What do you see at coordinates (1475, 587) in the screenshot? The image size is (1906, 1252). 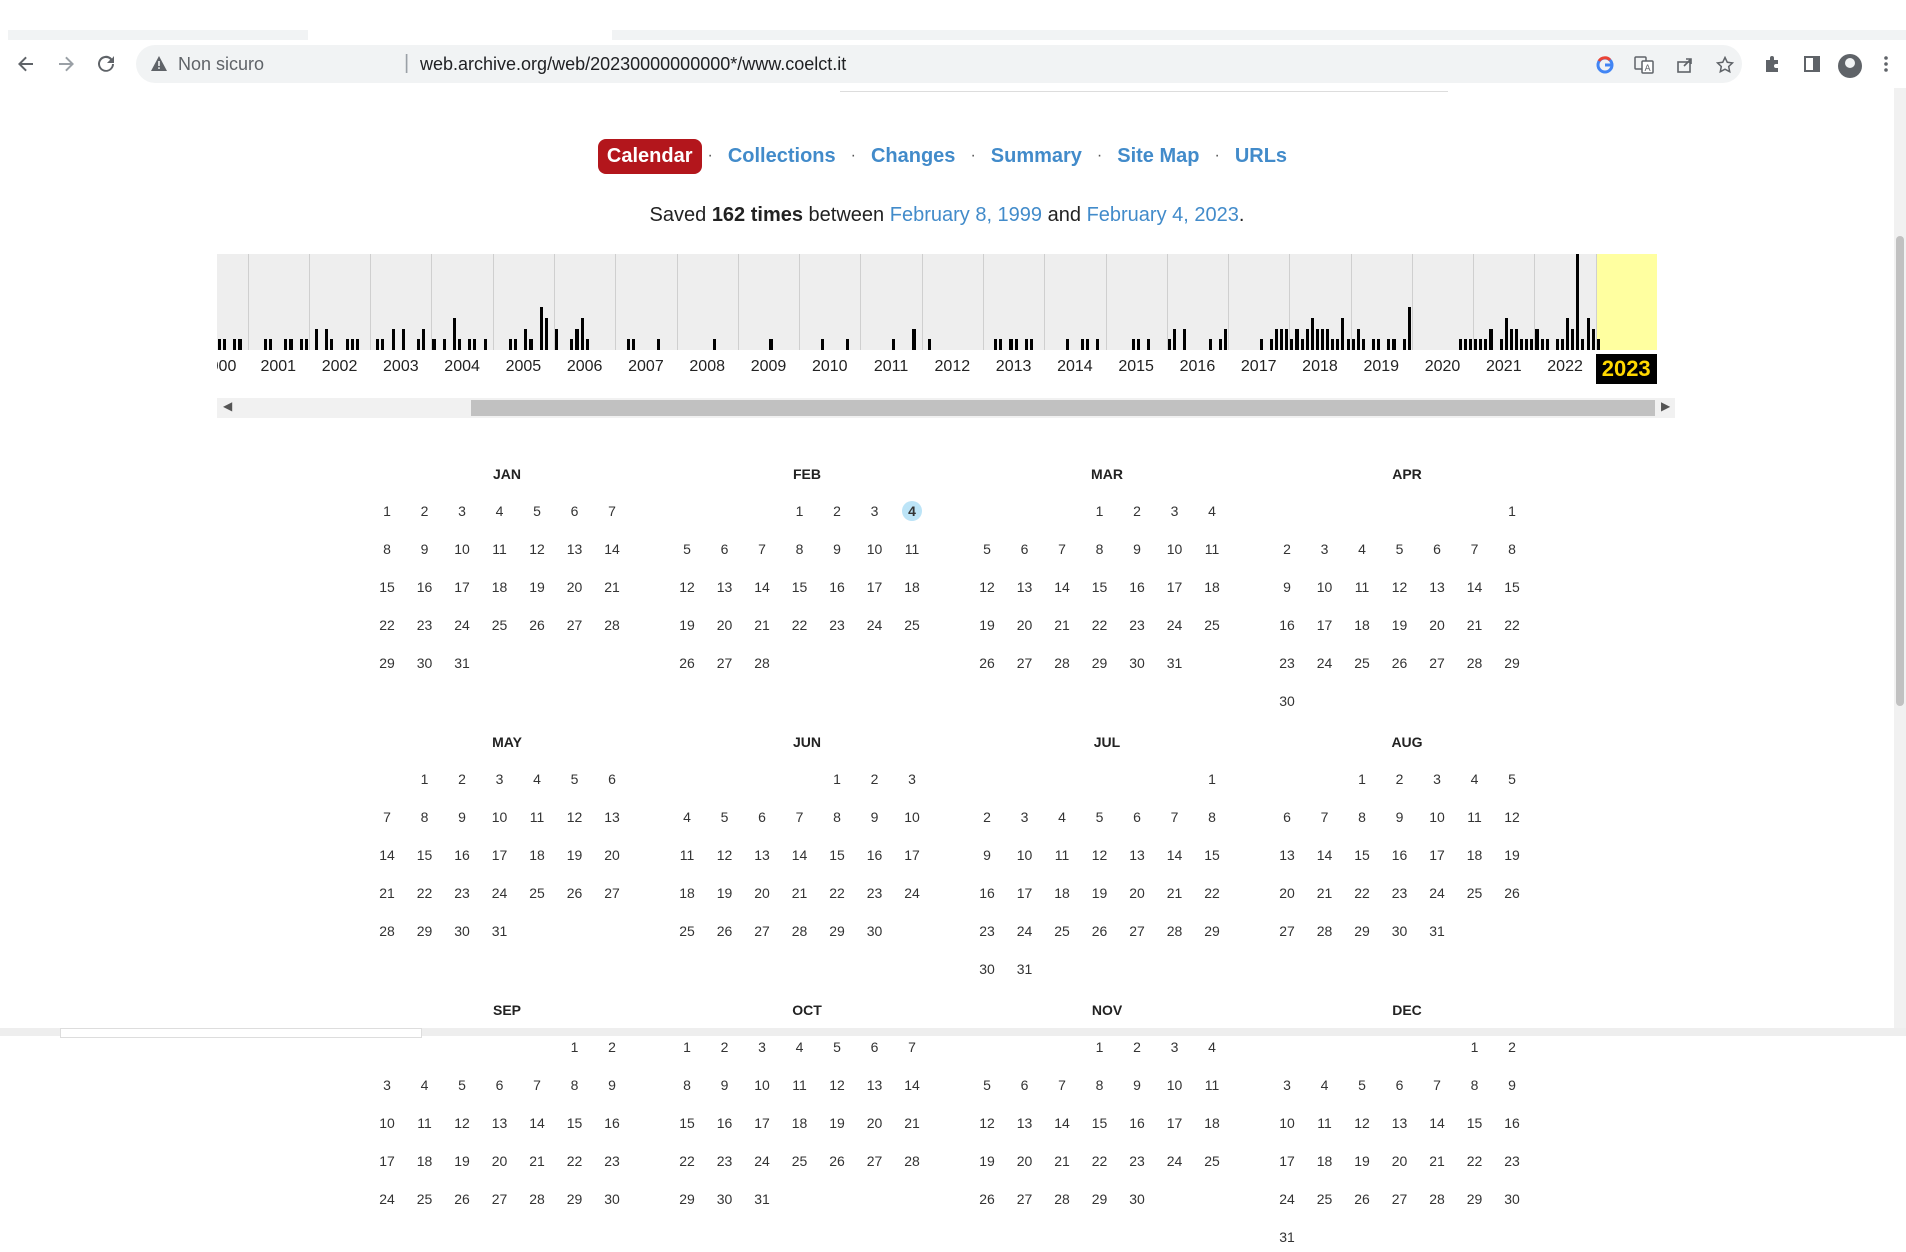 I see `calendar-day: 14` at bounding box center [1475, 587].